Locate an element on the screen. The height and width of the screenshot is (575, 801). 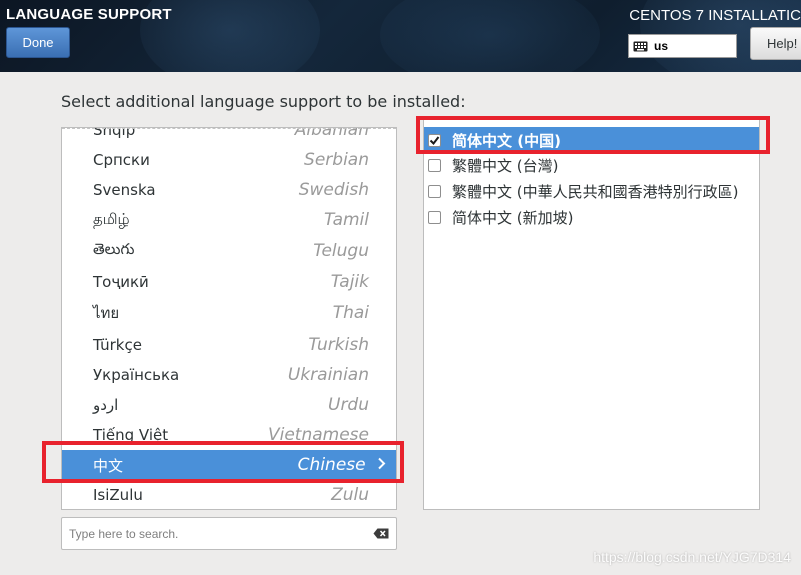
language-row-swedish: Svenska Swedish is located at coordinates (229, 190).